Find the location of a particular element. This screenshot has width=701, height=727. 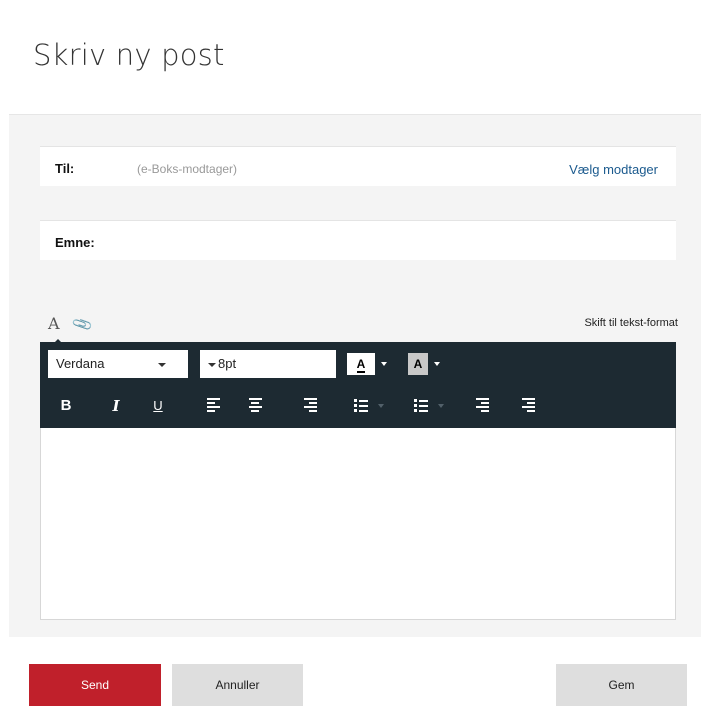

align-center-button is located at coordinates (255, 406).